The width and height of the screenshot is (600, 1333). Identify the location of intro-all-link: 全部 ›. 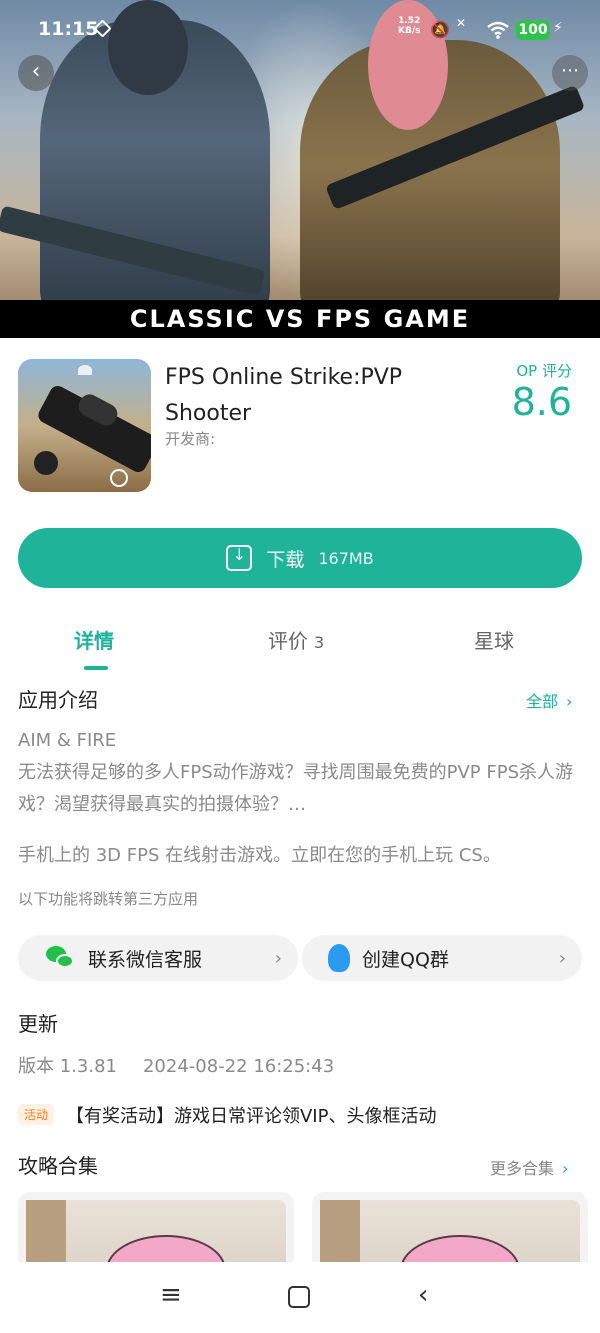
(549, 700).